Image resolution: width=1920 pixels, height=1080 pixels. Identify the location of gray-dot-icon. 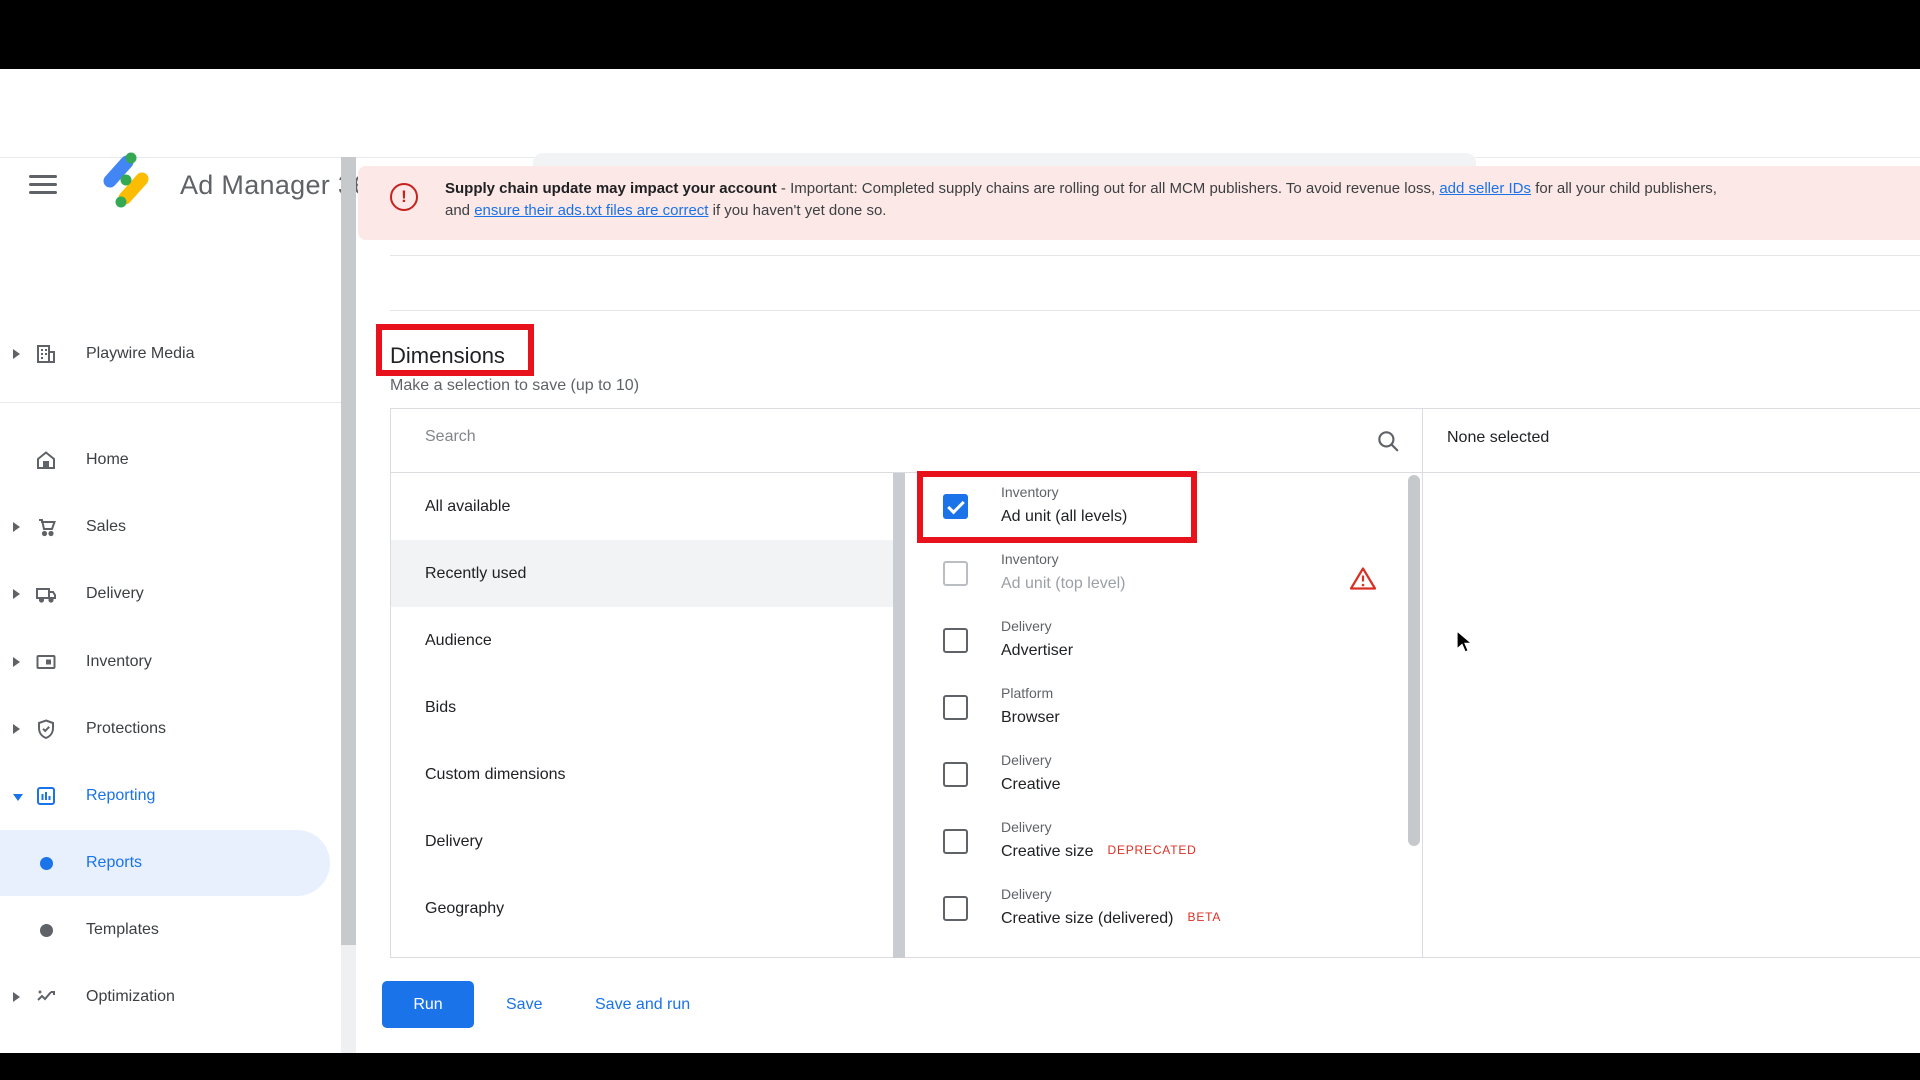
(46, 930).